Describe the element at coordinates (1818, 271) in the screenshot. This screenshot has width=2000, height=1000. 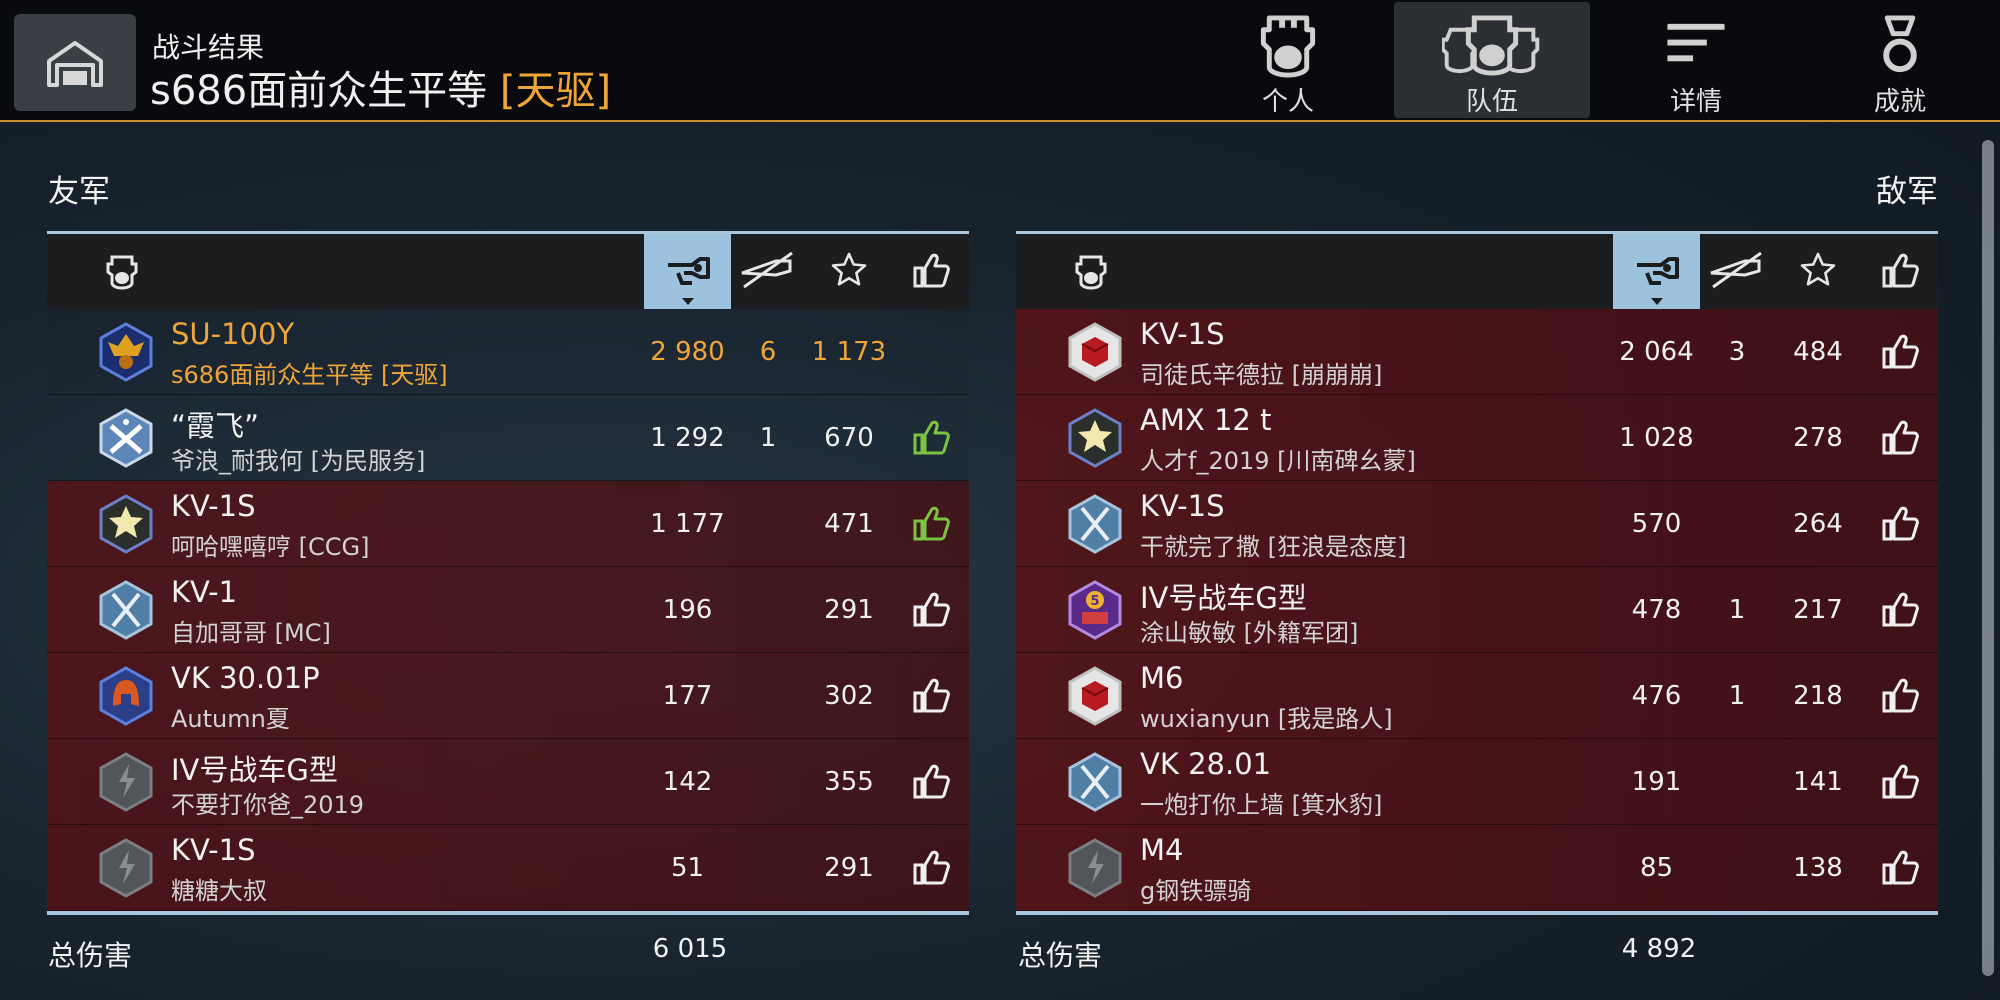
I see `enemy-xp-star-header` at that location.